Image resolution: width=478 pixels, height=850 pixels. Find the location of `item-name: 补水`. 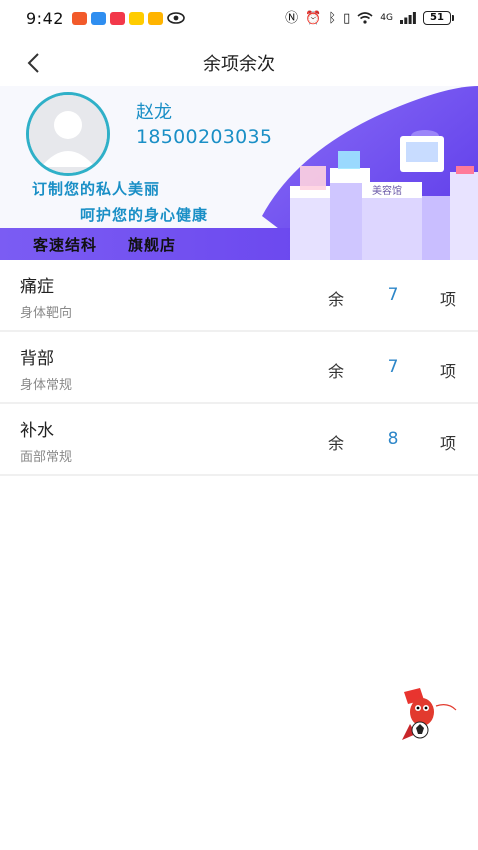

item-name: 补水 is located at coordinates (37, 431).